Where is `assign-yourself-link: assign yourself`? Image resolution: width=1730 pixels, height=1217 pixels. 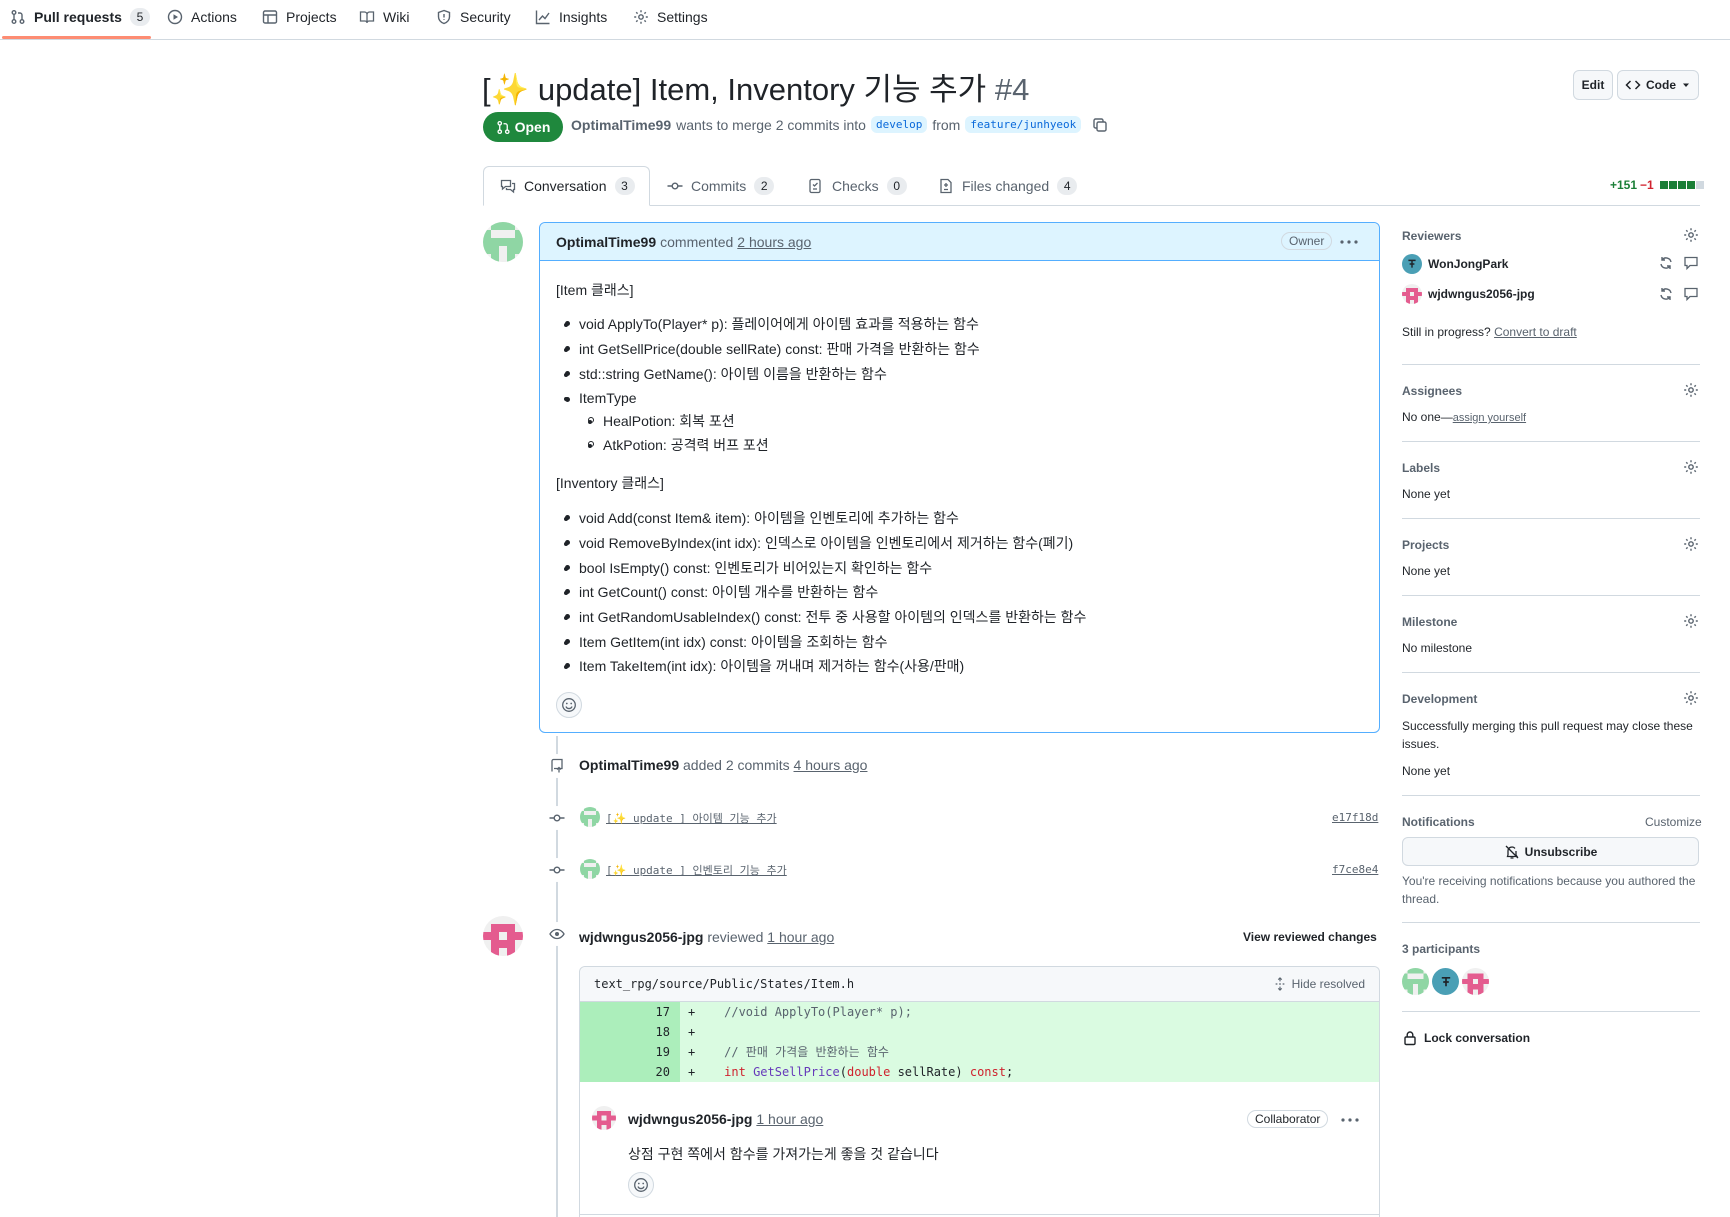 assign-yourself-link: assign yourself is located at coordinates (1489, 418).